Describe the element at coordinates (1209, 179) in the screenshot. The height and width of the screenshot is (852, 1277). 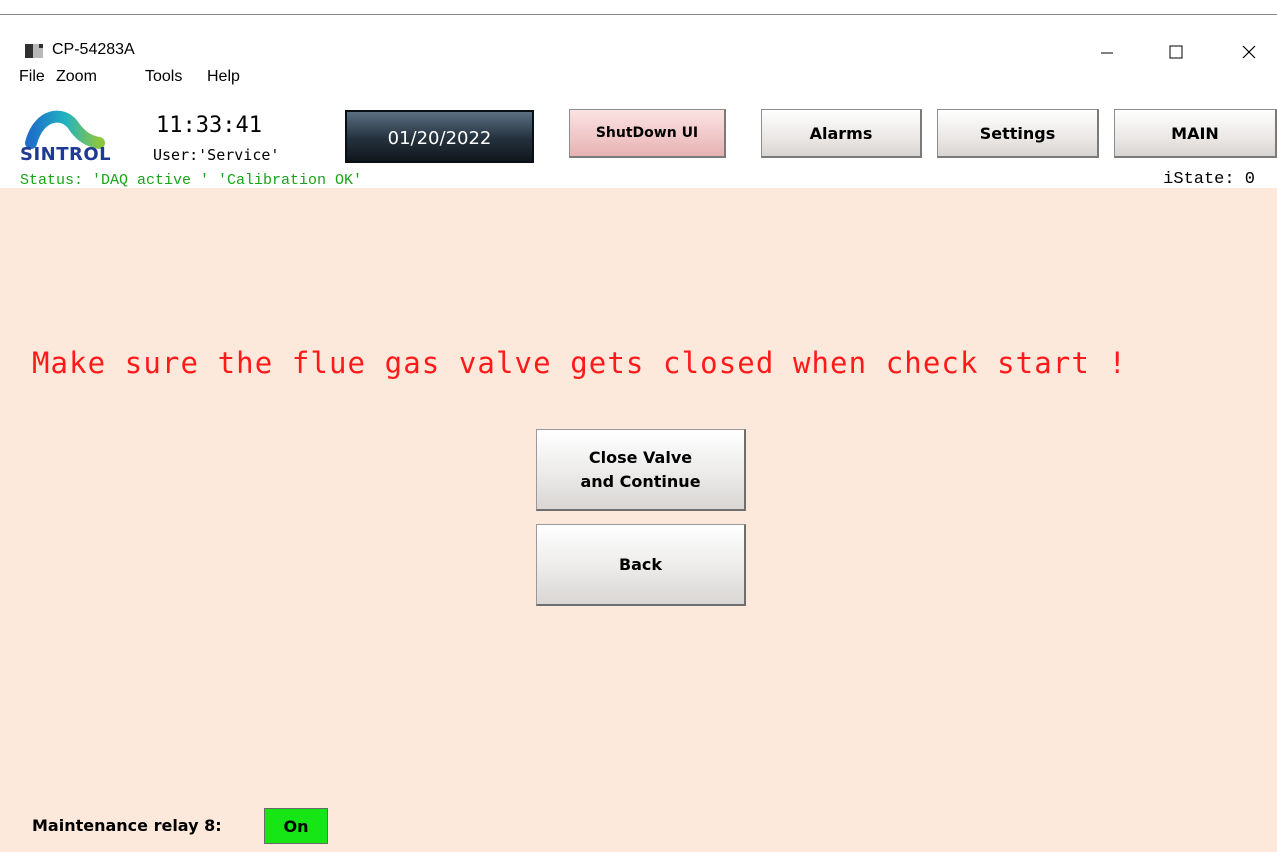
I see `istate-indicator: iState: 0` at that location.